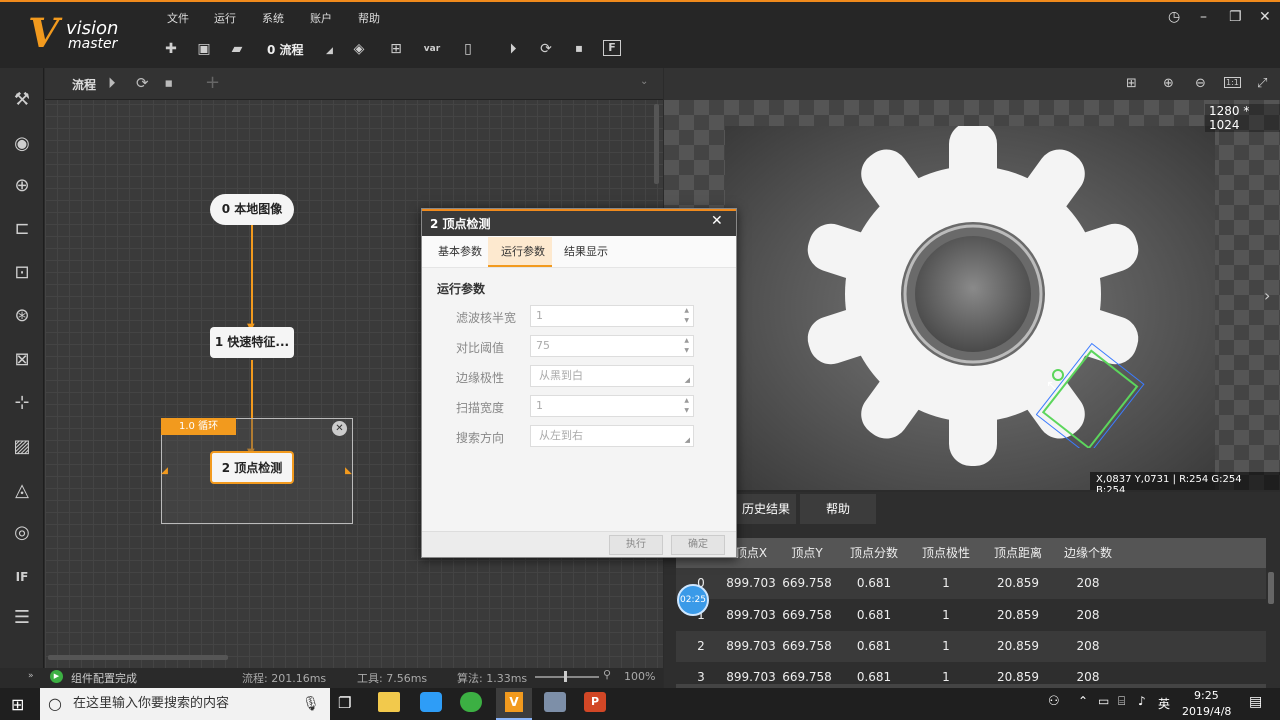 The height and width of the screenshot is (720, 1280). Describe the element at coordinates (84, 84) in the screenshot. I see `flow-tab-label: 流程` at that location.